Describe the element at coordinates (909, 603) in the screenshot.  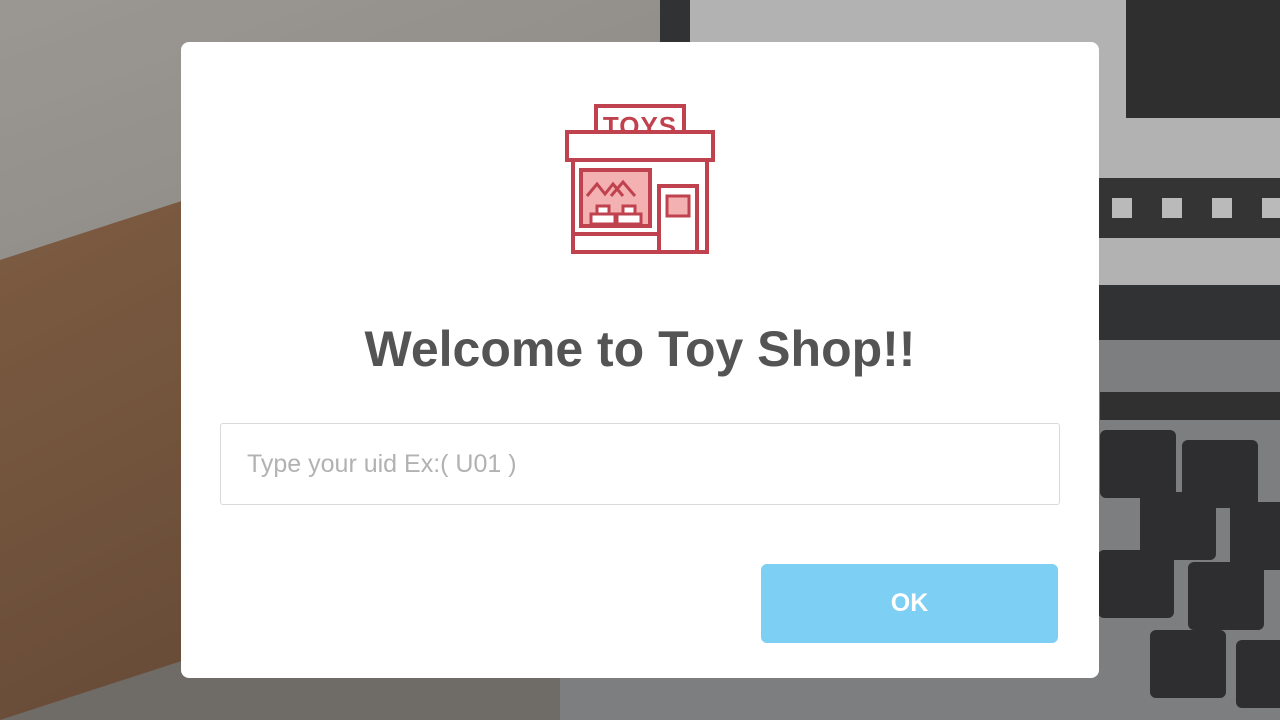
I see `ok-button: OK` at that location.